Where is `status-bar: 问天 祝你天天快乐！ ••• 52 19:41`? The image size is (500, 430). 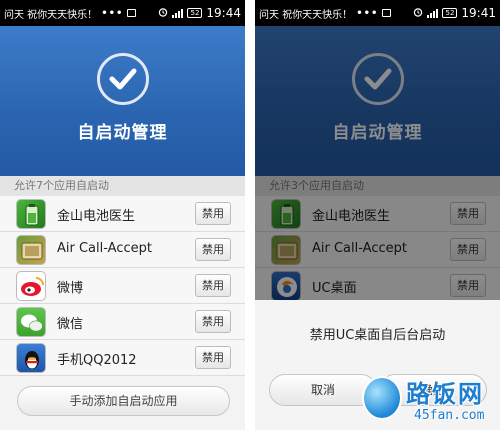 status-bar: 问天 祝你天天快乐！ ••• 52 19:41 is located at coordinates (377, 13).